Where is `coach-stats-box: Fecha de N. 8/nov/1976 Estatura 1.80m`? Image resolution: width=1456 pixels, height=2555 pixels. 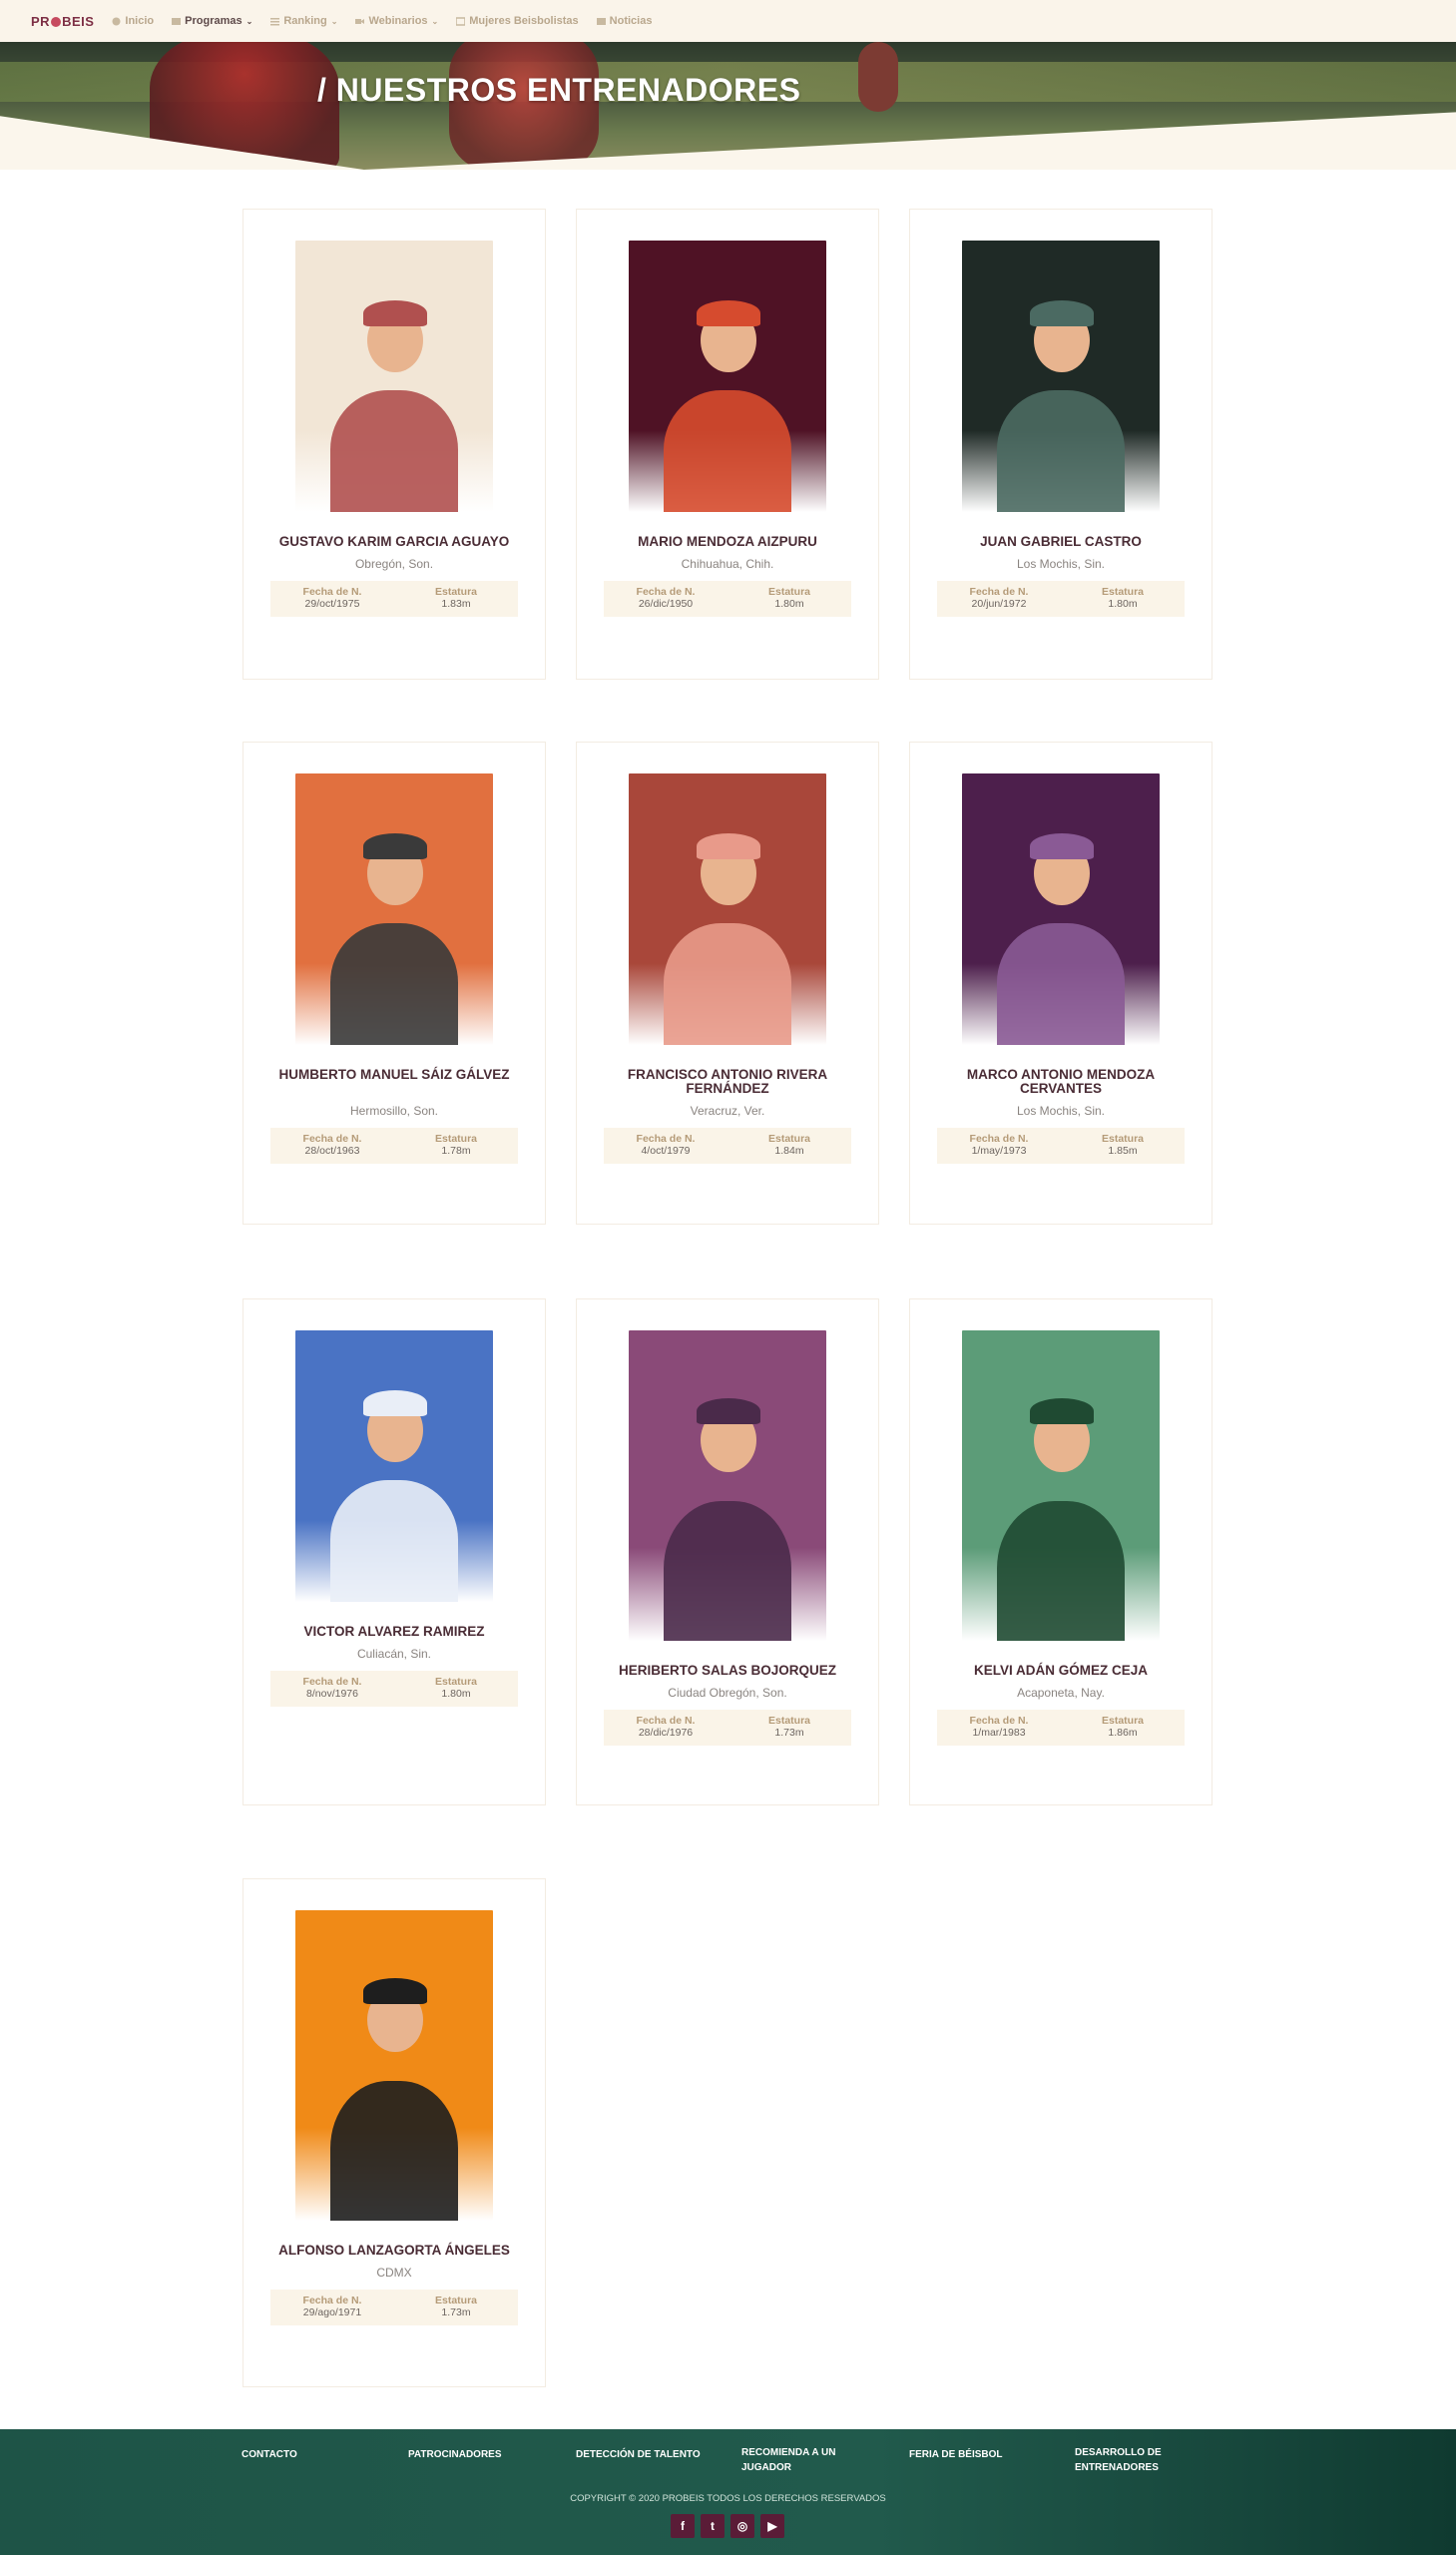 coach-stats-box: Fecha de N. 8/nov/1976 Estatura 1.80m is located at coordinates (394, 1689).